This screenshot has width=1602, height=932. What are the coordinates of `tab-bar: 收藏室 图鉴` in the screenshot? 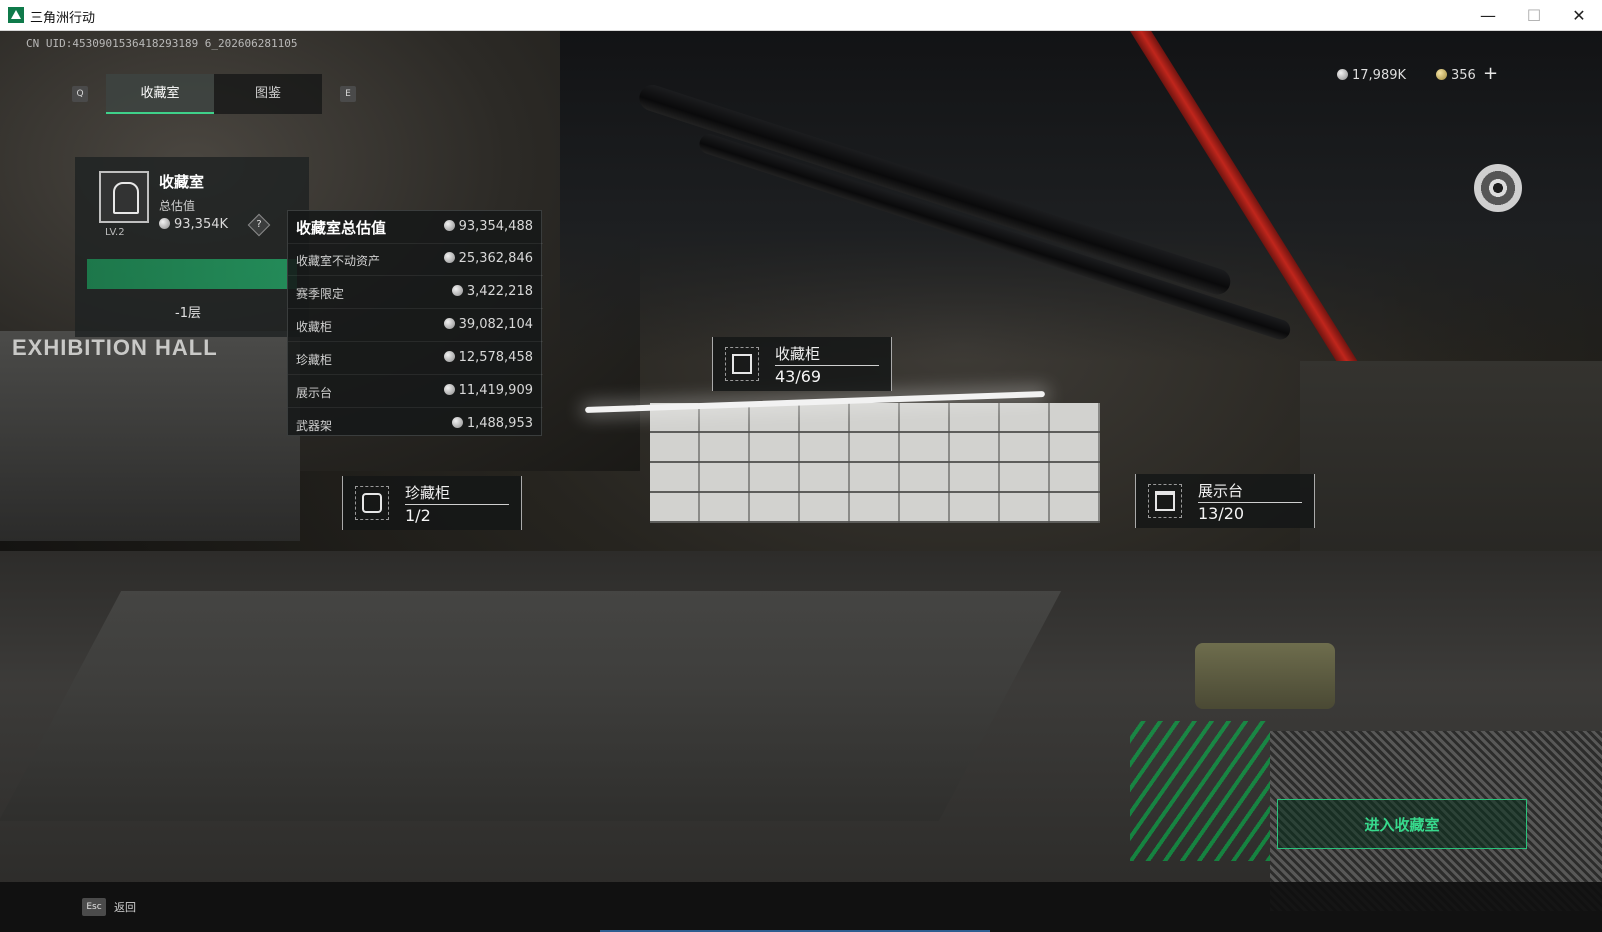 It's located at (214, 94).